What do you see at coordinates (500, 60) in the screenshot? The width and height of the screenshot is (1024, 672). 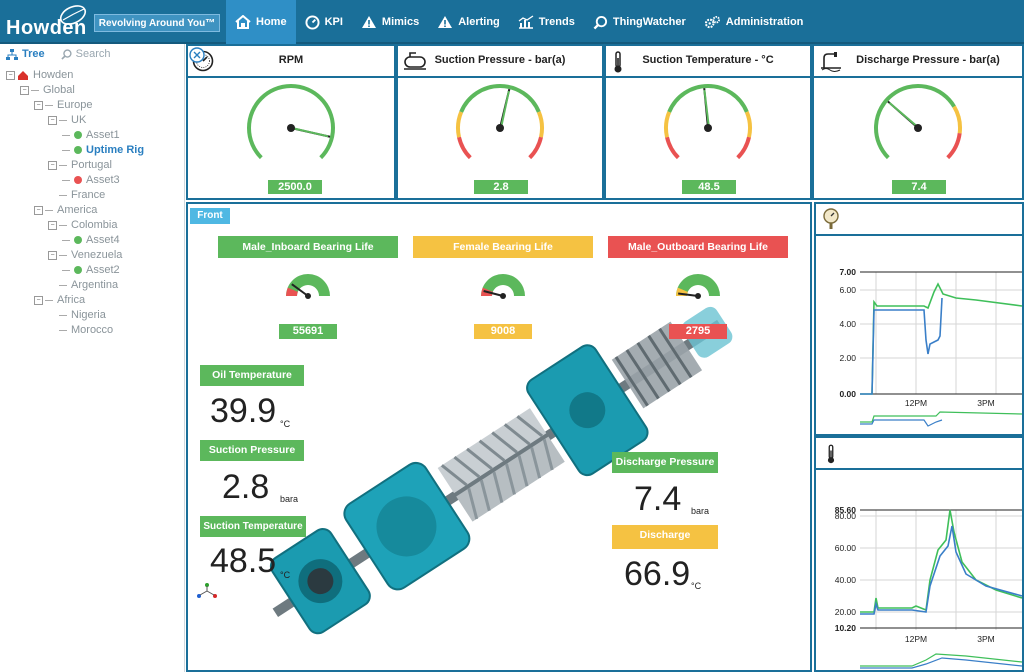 I see `gauge-title: Suction Pressure - bar(a)` at bounding box center [500, 60].